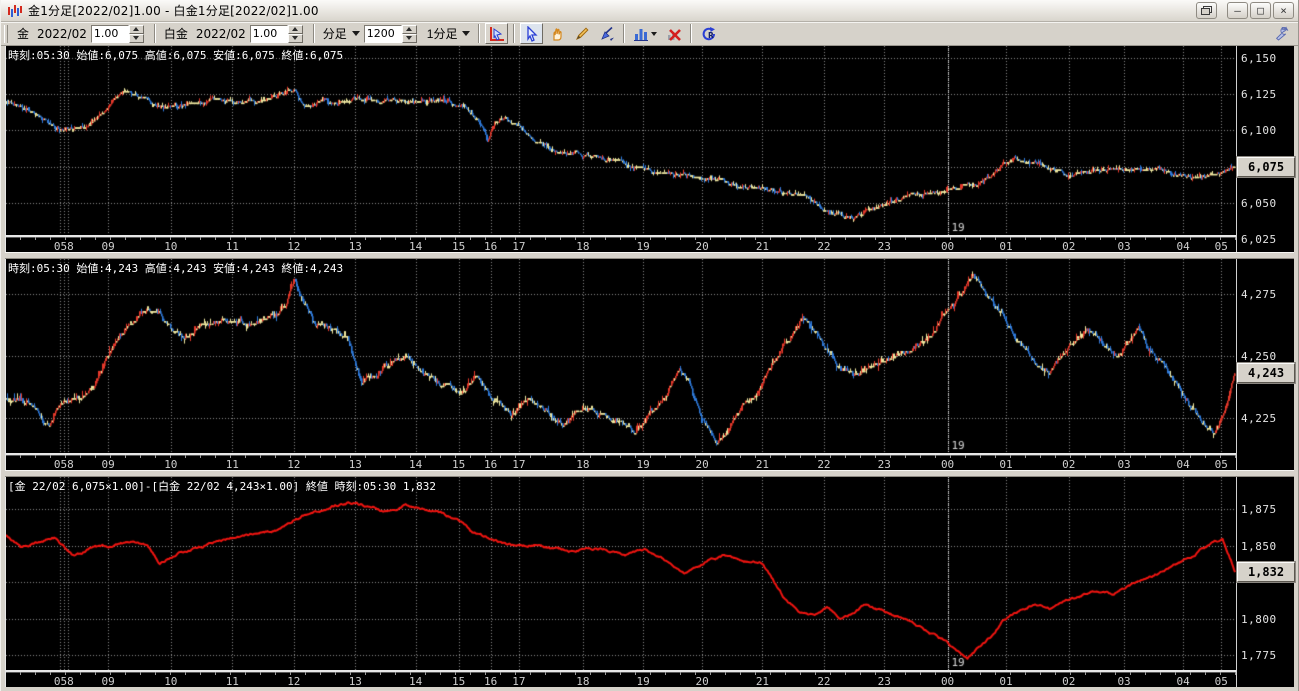 The image size is (1299, 691). Describe the element at coordinates (1281, 33) in the screenshot. I see `settings-wrench-button` at that location.